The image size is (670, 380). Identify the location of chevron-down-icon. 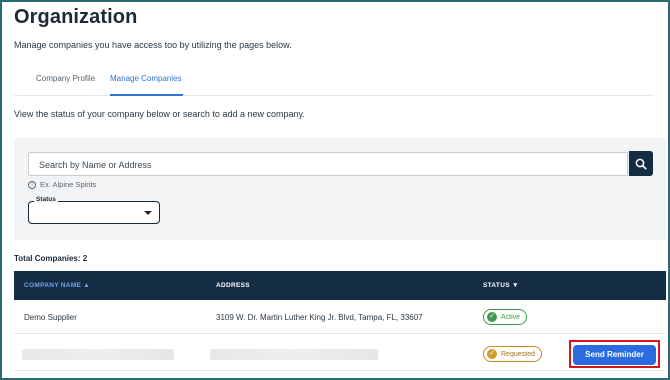
(148, 213).